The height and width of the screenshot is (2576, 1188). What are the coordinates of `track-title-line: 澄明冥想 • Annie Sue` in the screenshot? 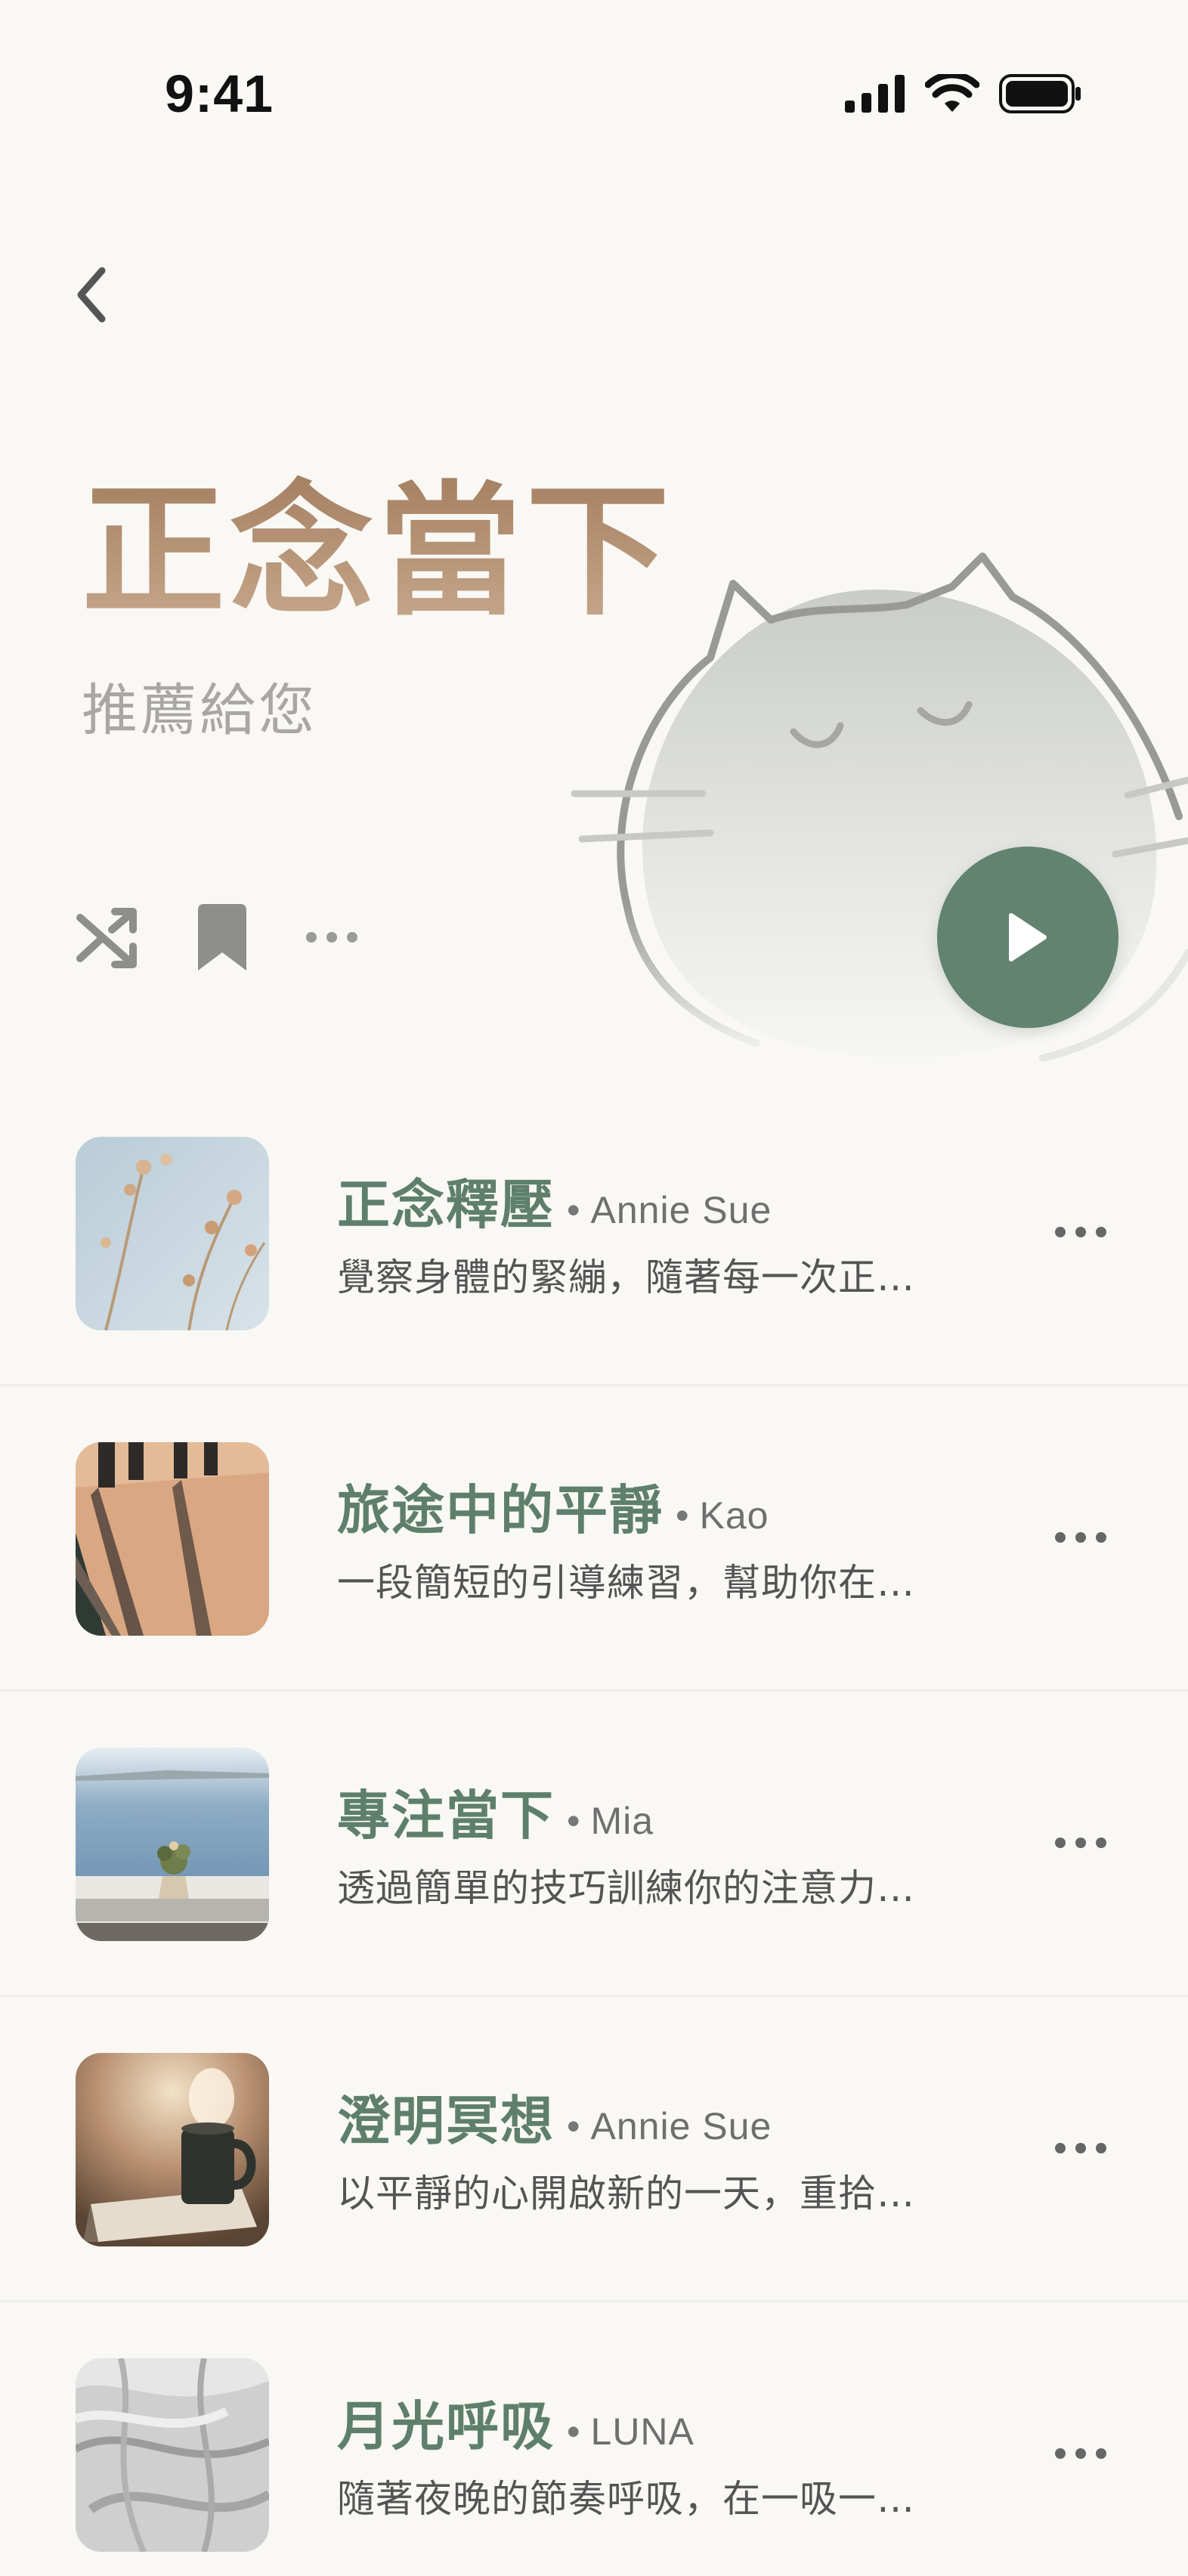 It's located at (555, 2117).